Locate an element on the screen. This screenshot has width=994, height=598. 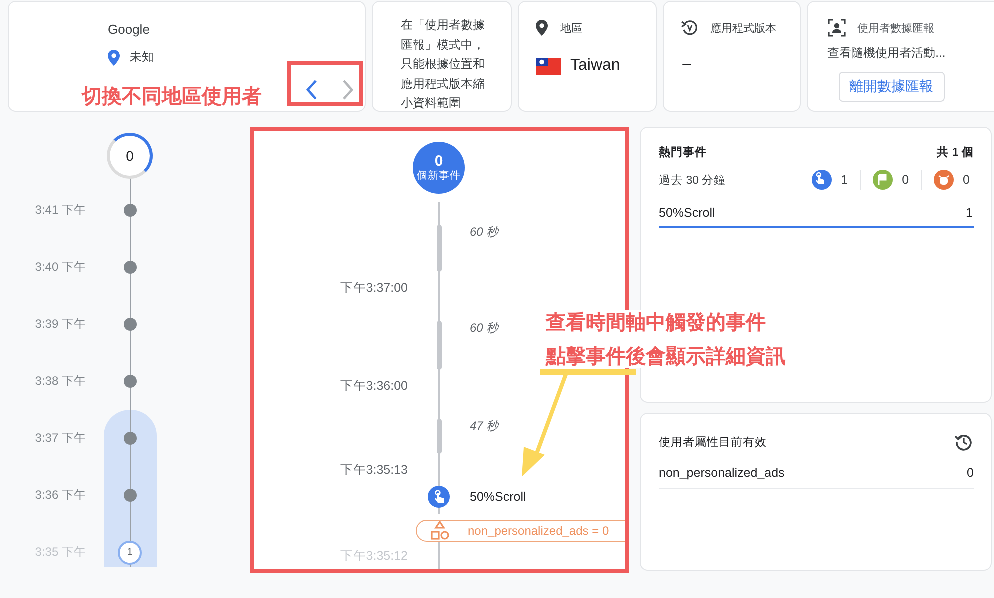
minute-label: 3:37 下午 is located at coordinates (60, 438).